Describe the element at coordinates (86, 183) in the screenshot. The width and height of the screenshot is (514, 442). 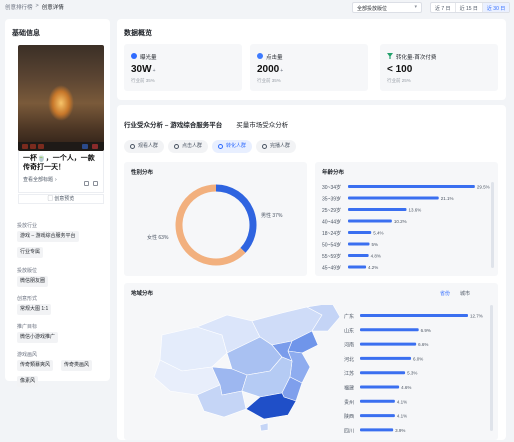
I see `copy-icon` at that location.